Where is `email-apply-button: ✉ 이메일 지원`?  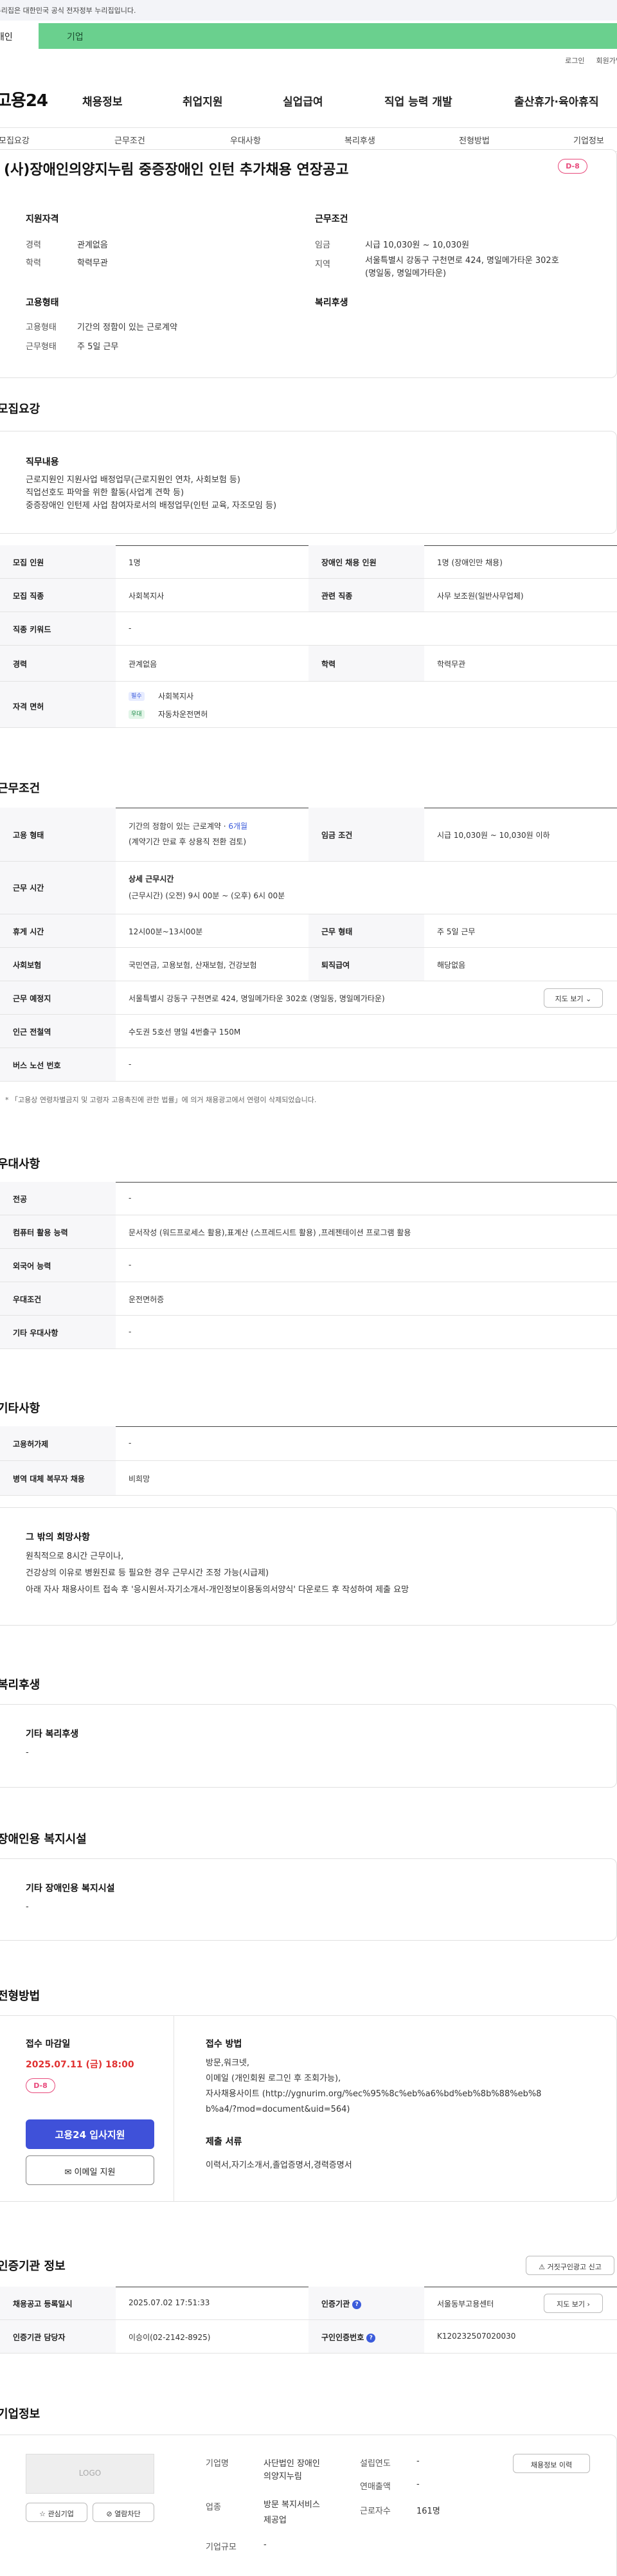
email-apply-button: ✉ 이메일 지원 is located at coordinates (90, 2170).